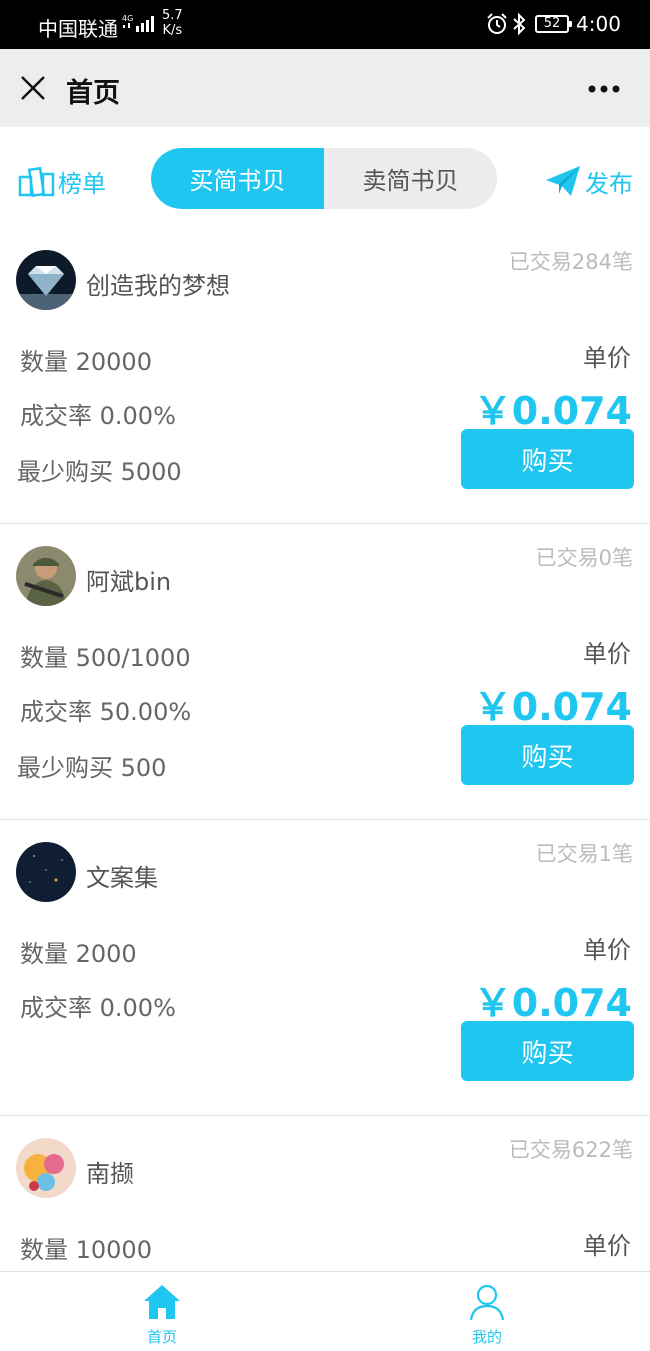  What do you see at coordinates (129, 582) in the screenshot?
I see `username: 阿斌bin` at bounding box center [129, 582].